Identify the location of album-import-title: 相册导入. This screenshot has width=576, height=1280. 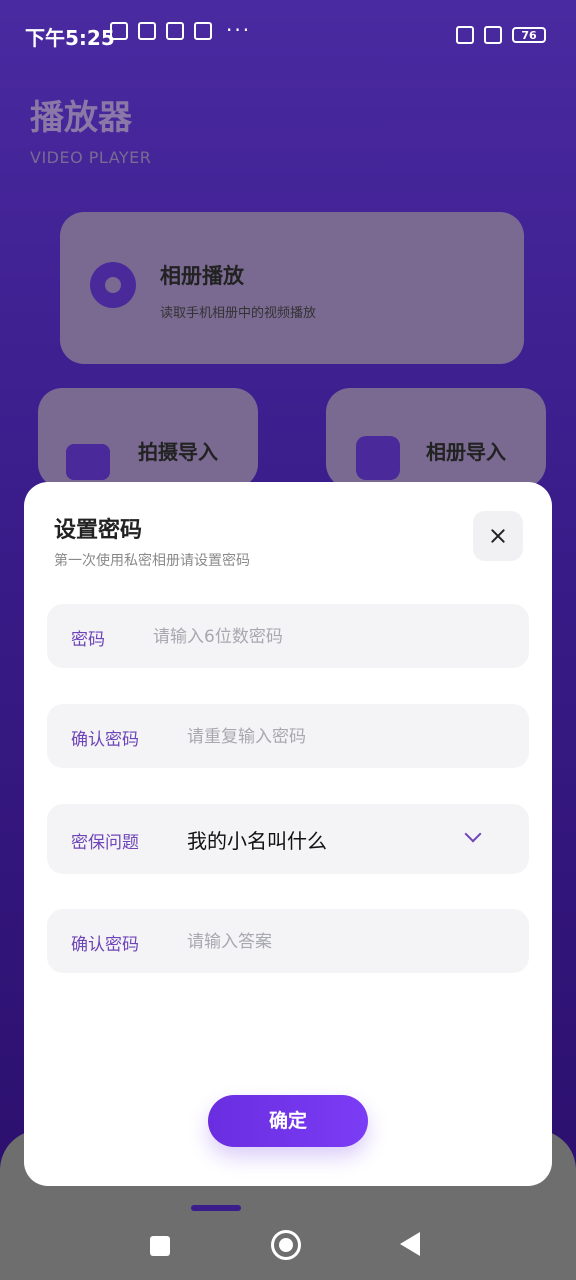
(466, 452).